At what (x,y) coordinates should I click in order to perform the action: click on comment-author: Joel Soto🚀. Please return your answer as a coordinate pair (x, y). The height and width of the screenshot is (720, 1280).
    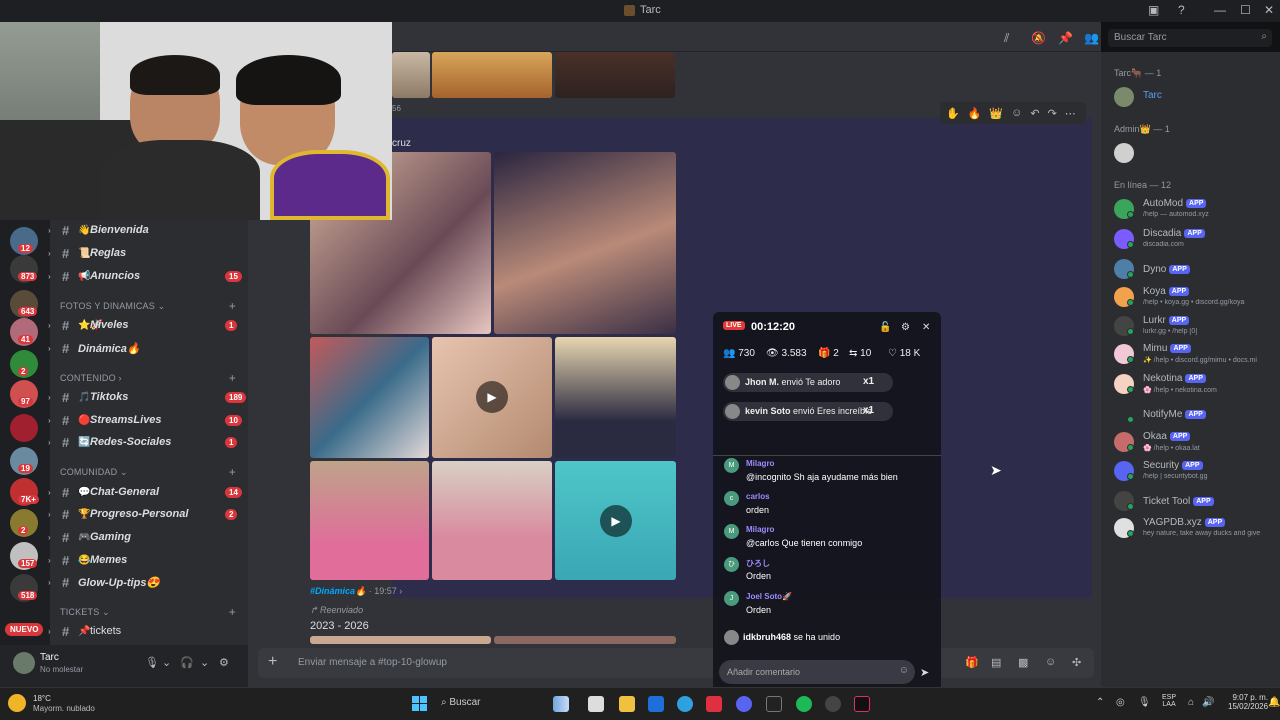
    Looking at the image, I should click on (769, 596).